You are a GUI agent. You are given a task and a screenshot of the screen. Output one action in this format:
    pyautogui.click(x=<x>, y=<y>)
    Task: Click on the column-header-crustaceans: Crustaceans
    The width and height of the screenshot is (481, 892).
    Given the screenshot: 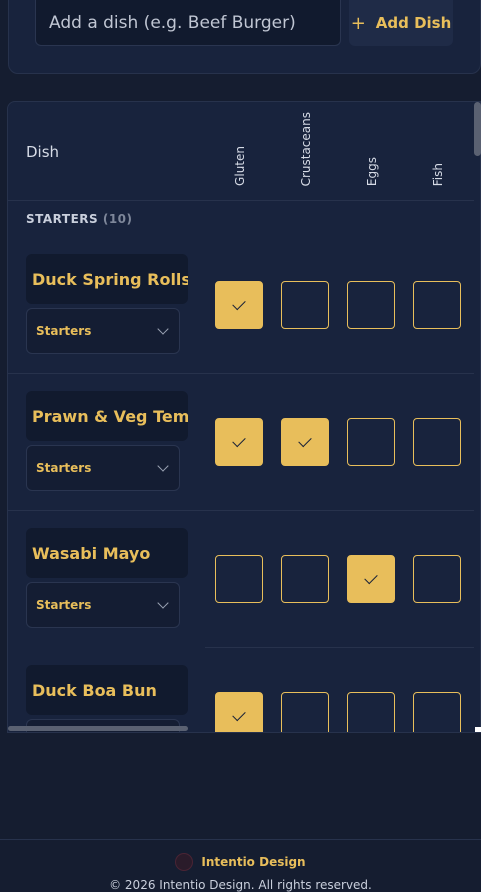 What is the action you would take?
    pyautogui.click(x=306, y=148)
    